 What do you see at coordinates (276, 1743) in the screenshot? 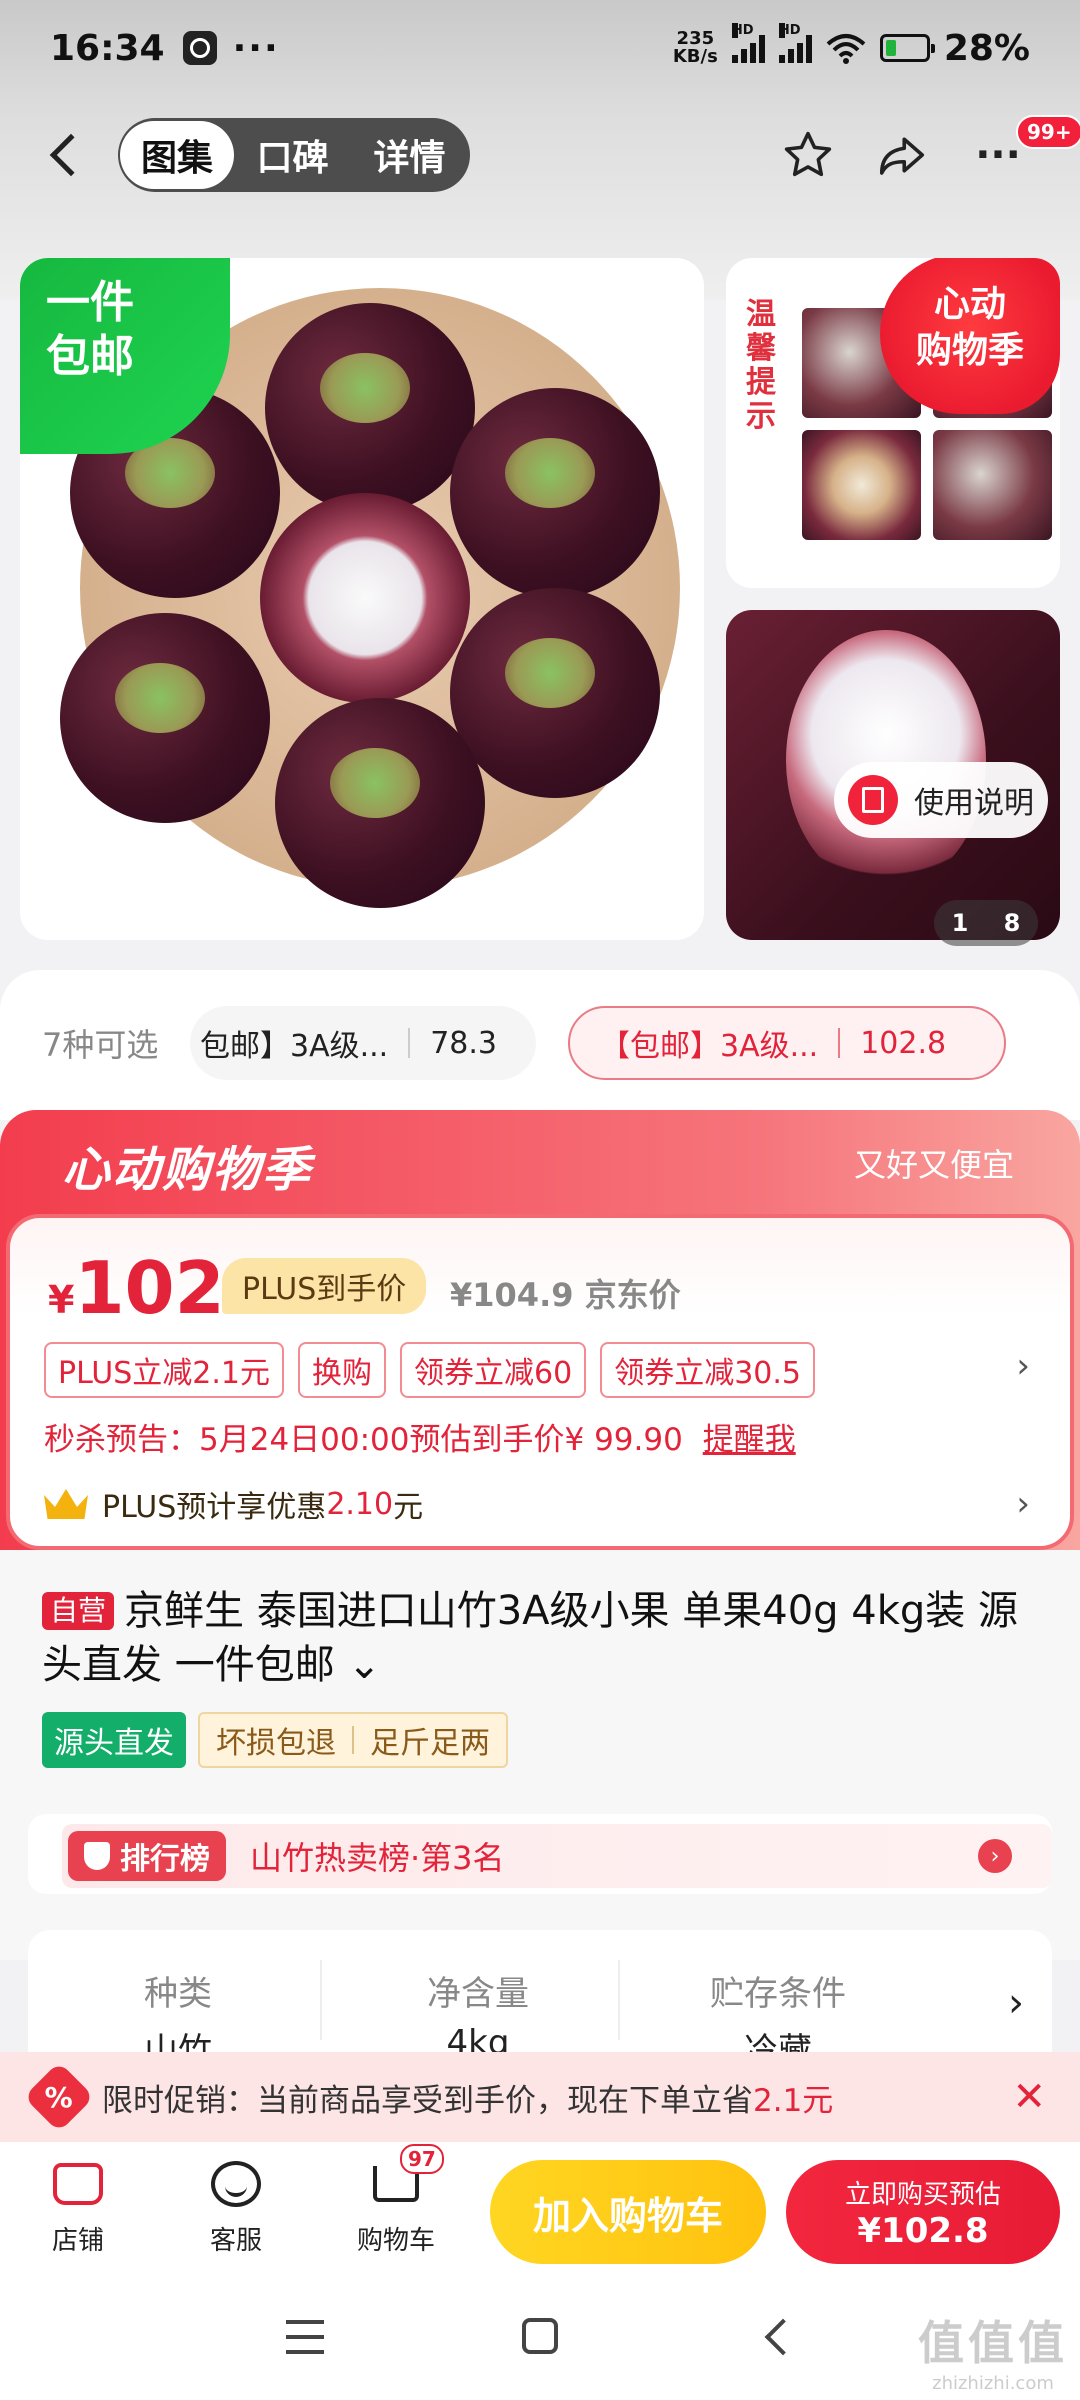
I see `tag-damage-refund: 坏损包退` at bounding box center [276, 1743].